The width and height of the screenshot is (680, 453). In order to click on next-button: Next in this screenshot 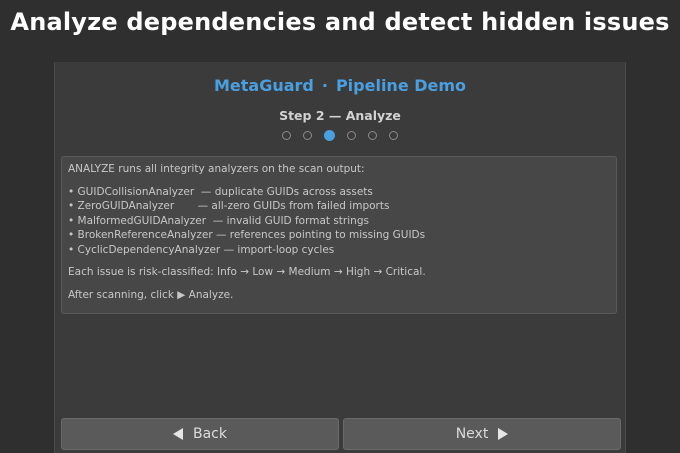, I will do `click(482, 434)`.